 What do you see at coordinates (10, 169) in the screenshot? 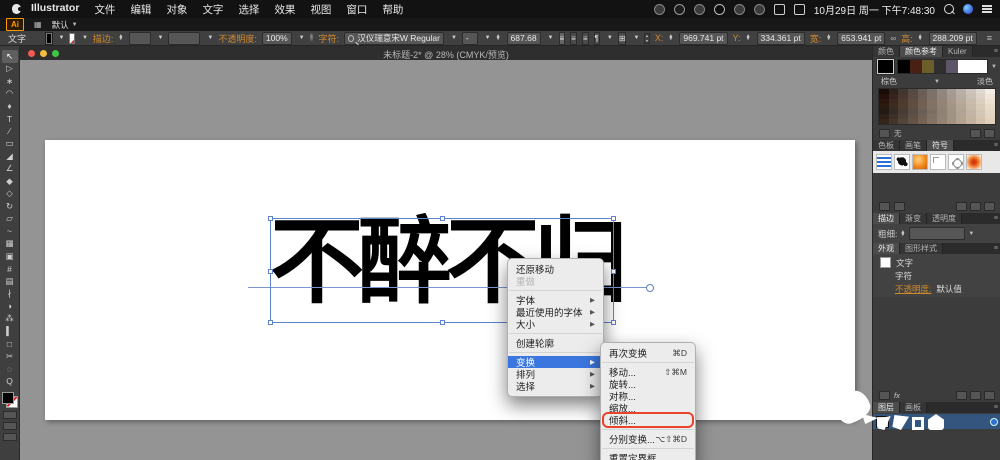
I see `pencil-tool: ∠` at bounding box center [10, 169].